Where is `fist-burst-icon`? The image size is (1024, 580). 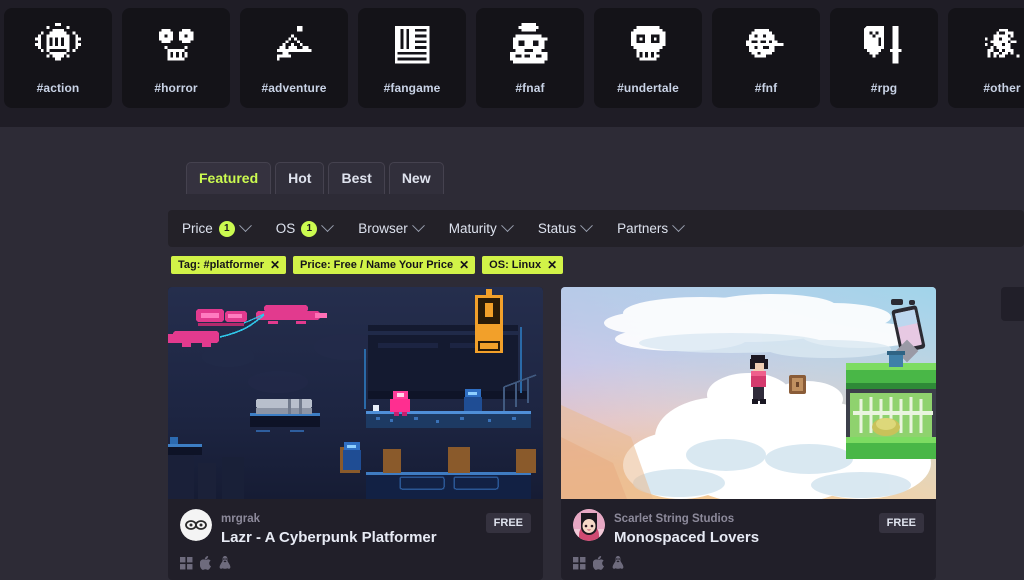 fist-burst-icon is located at coordinates (58, 46).